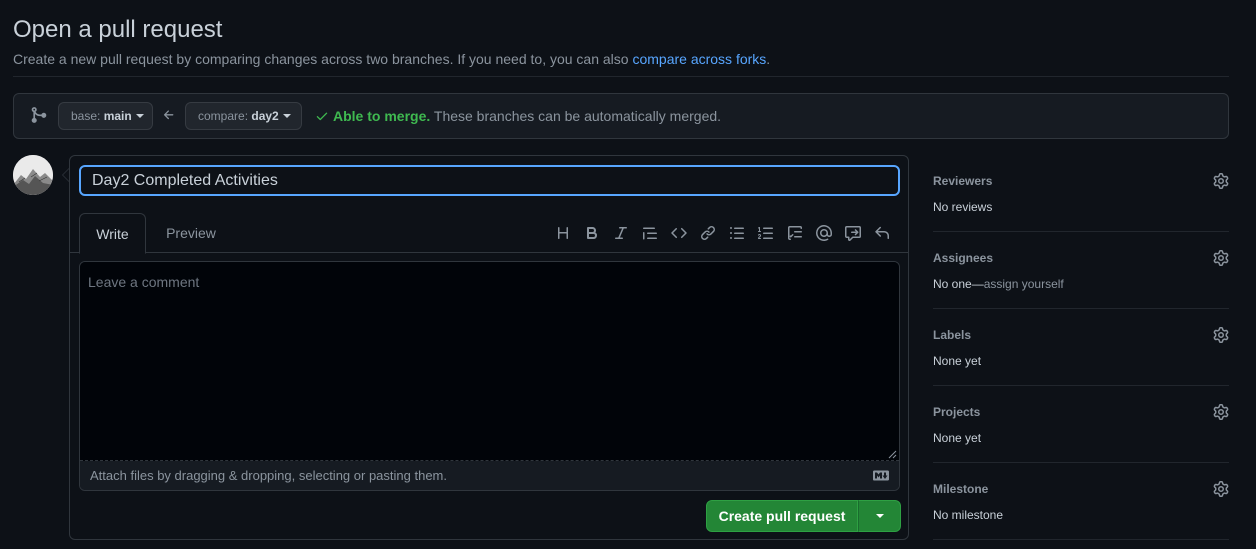 This screenshot has height=549, width=1256. I want to click on header-divider, so click(621, 76).